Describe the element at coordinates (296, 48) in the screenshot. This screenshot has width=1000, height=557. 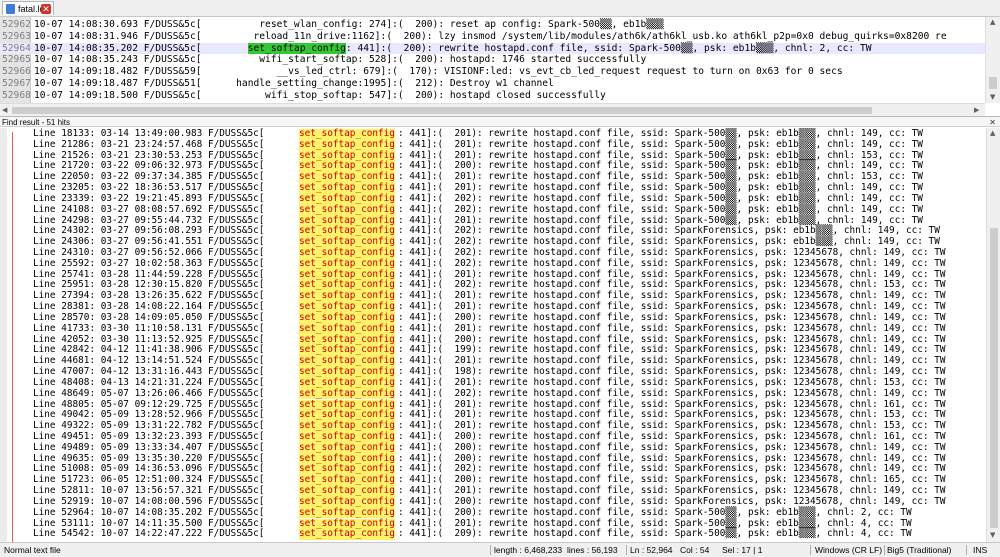
I see `selected-match: set_softap_config` at that location.